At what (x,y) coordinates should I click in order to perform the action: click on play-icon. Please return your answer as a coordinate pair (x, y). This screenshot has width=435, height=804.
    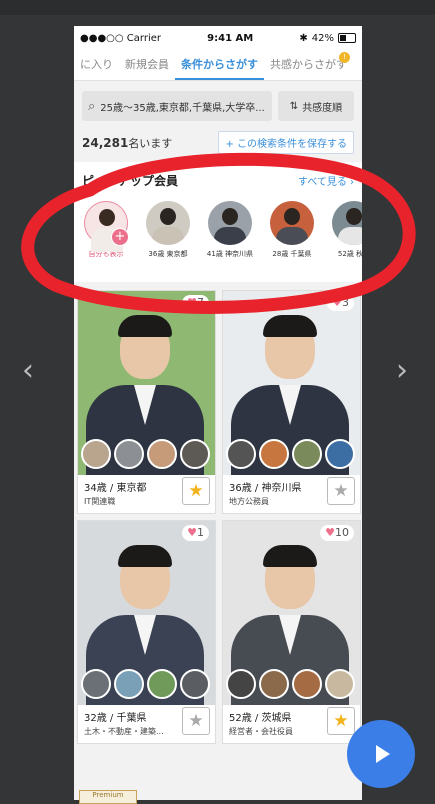
    Looking at the image, I should click on (383, 754).